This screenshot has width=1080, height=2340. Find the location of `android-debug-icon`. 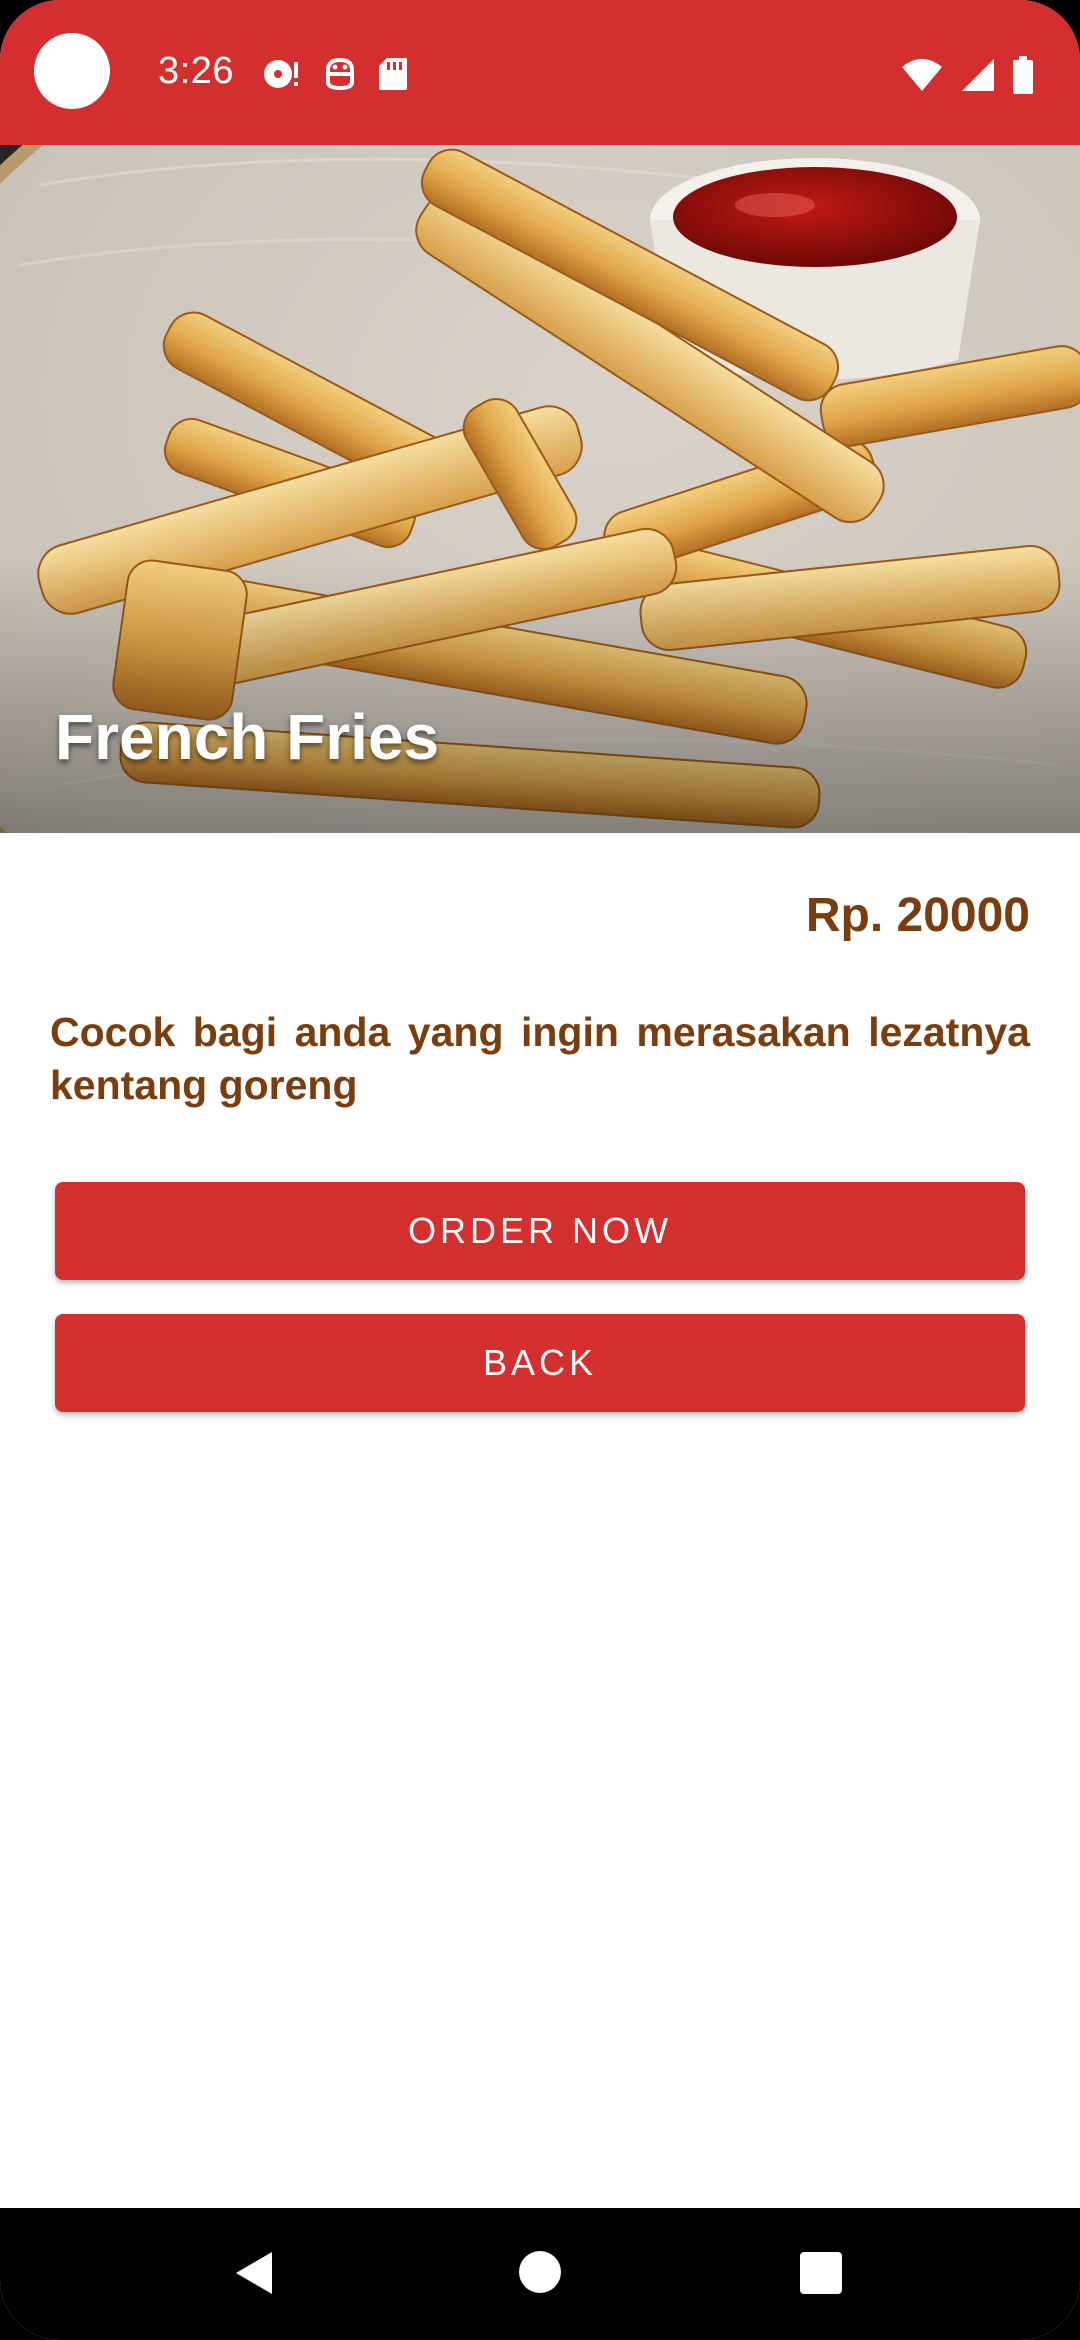

android-debug-icon is located at coordinates (340, 74).